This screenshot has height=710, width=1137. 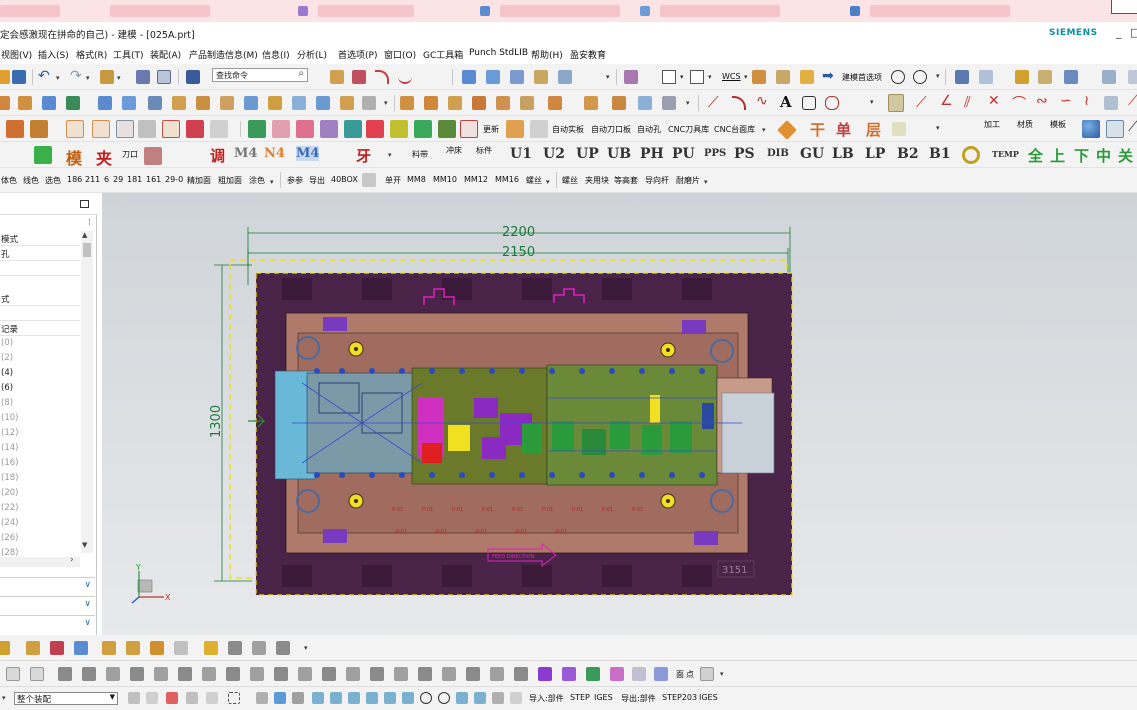 What do you see at coordinates (1132, 77) in the screenshot?
I see `more-icon` at bounding box center [1132, 77].